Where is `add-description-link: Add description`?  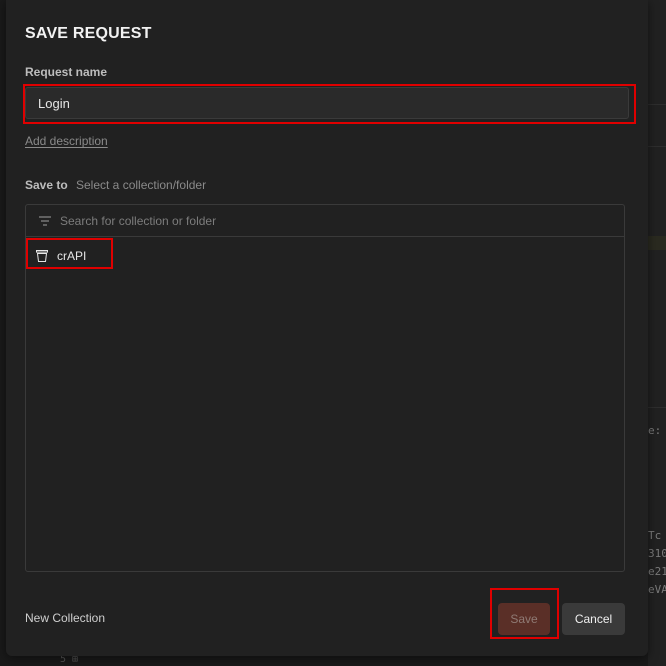 add-description-link: Add description is located at coordinates (66, 141).